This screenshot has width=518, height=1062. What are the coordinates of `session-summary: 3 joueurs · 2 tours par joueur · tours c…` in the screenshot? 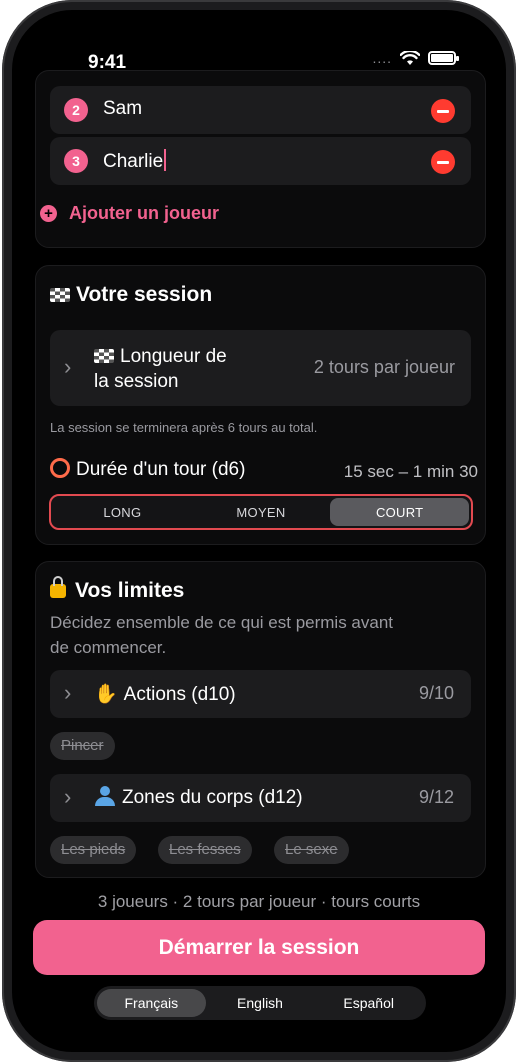 It's located at (259, 901).